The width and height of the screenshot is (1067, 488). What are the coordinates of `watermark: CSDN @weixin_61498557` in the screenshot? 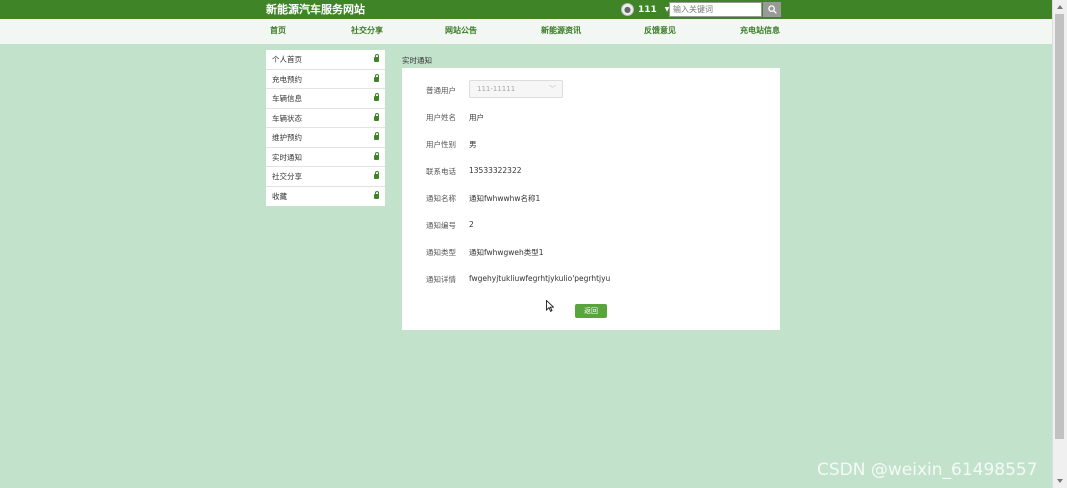 It's located at (927, 470).